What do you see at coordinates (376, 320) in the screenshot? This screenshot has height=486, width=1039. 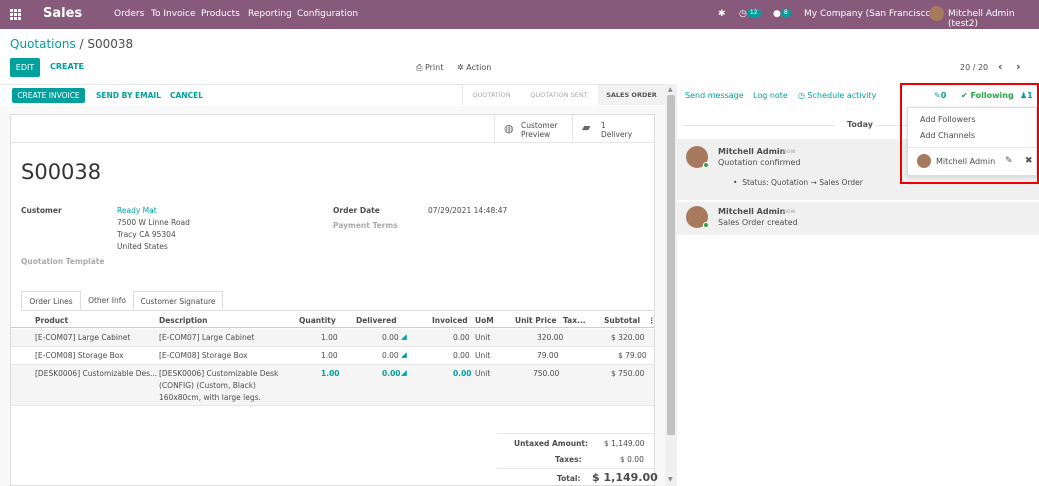 I see `col-delivered: Delivered` at bounding box center [376, 320].